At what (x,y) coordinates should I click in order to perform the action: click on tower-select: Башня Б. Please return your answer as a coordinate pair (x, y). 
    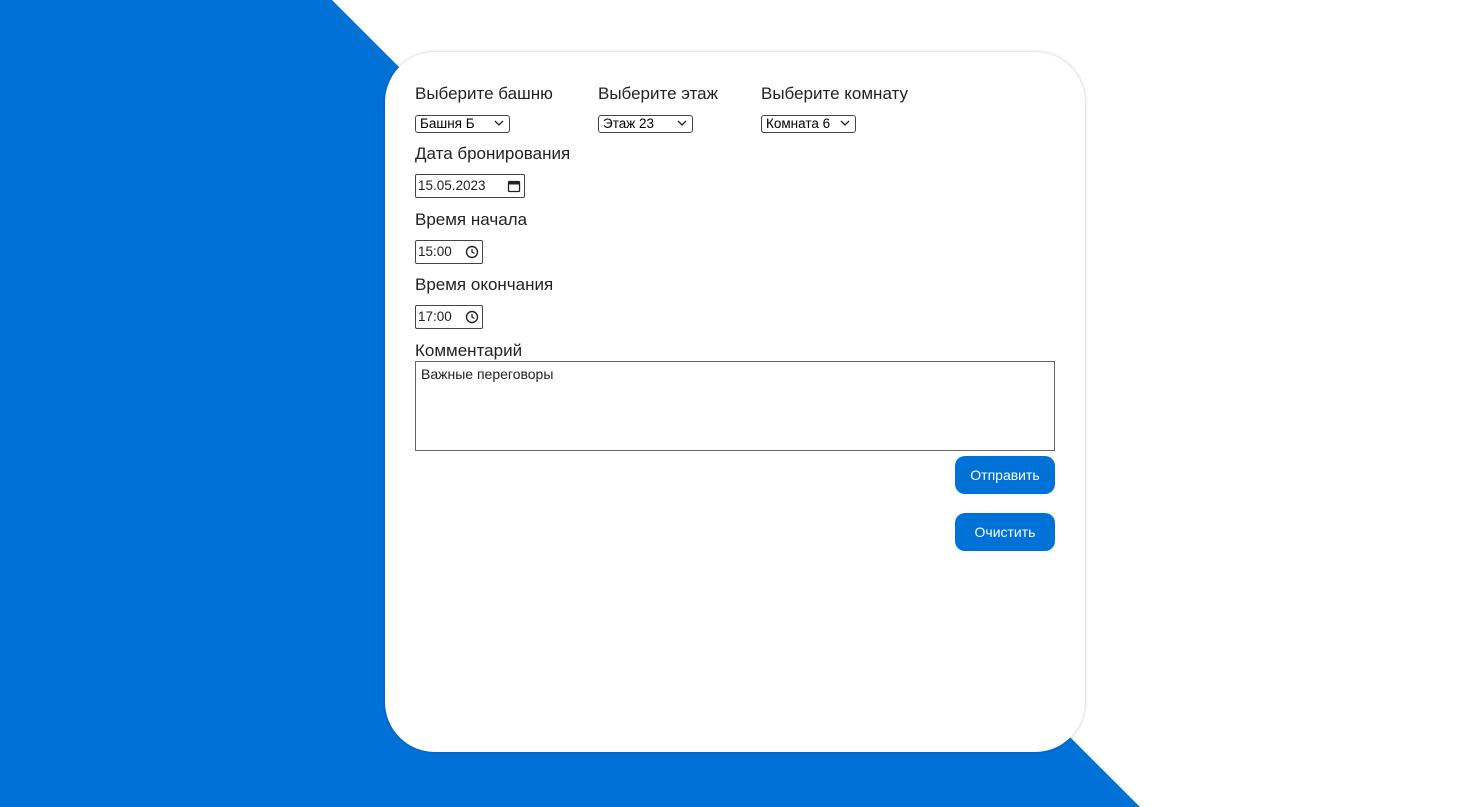
    Looking at the image, I should click on (462, 124).